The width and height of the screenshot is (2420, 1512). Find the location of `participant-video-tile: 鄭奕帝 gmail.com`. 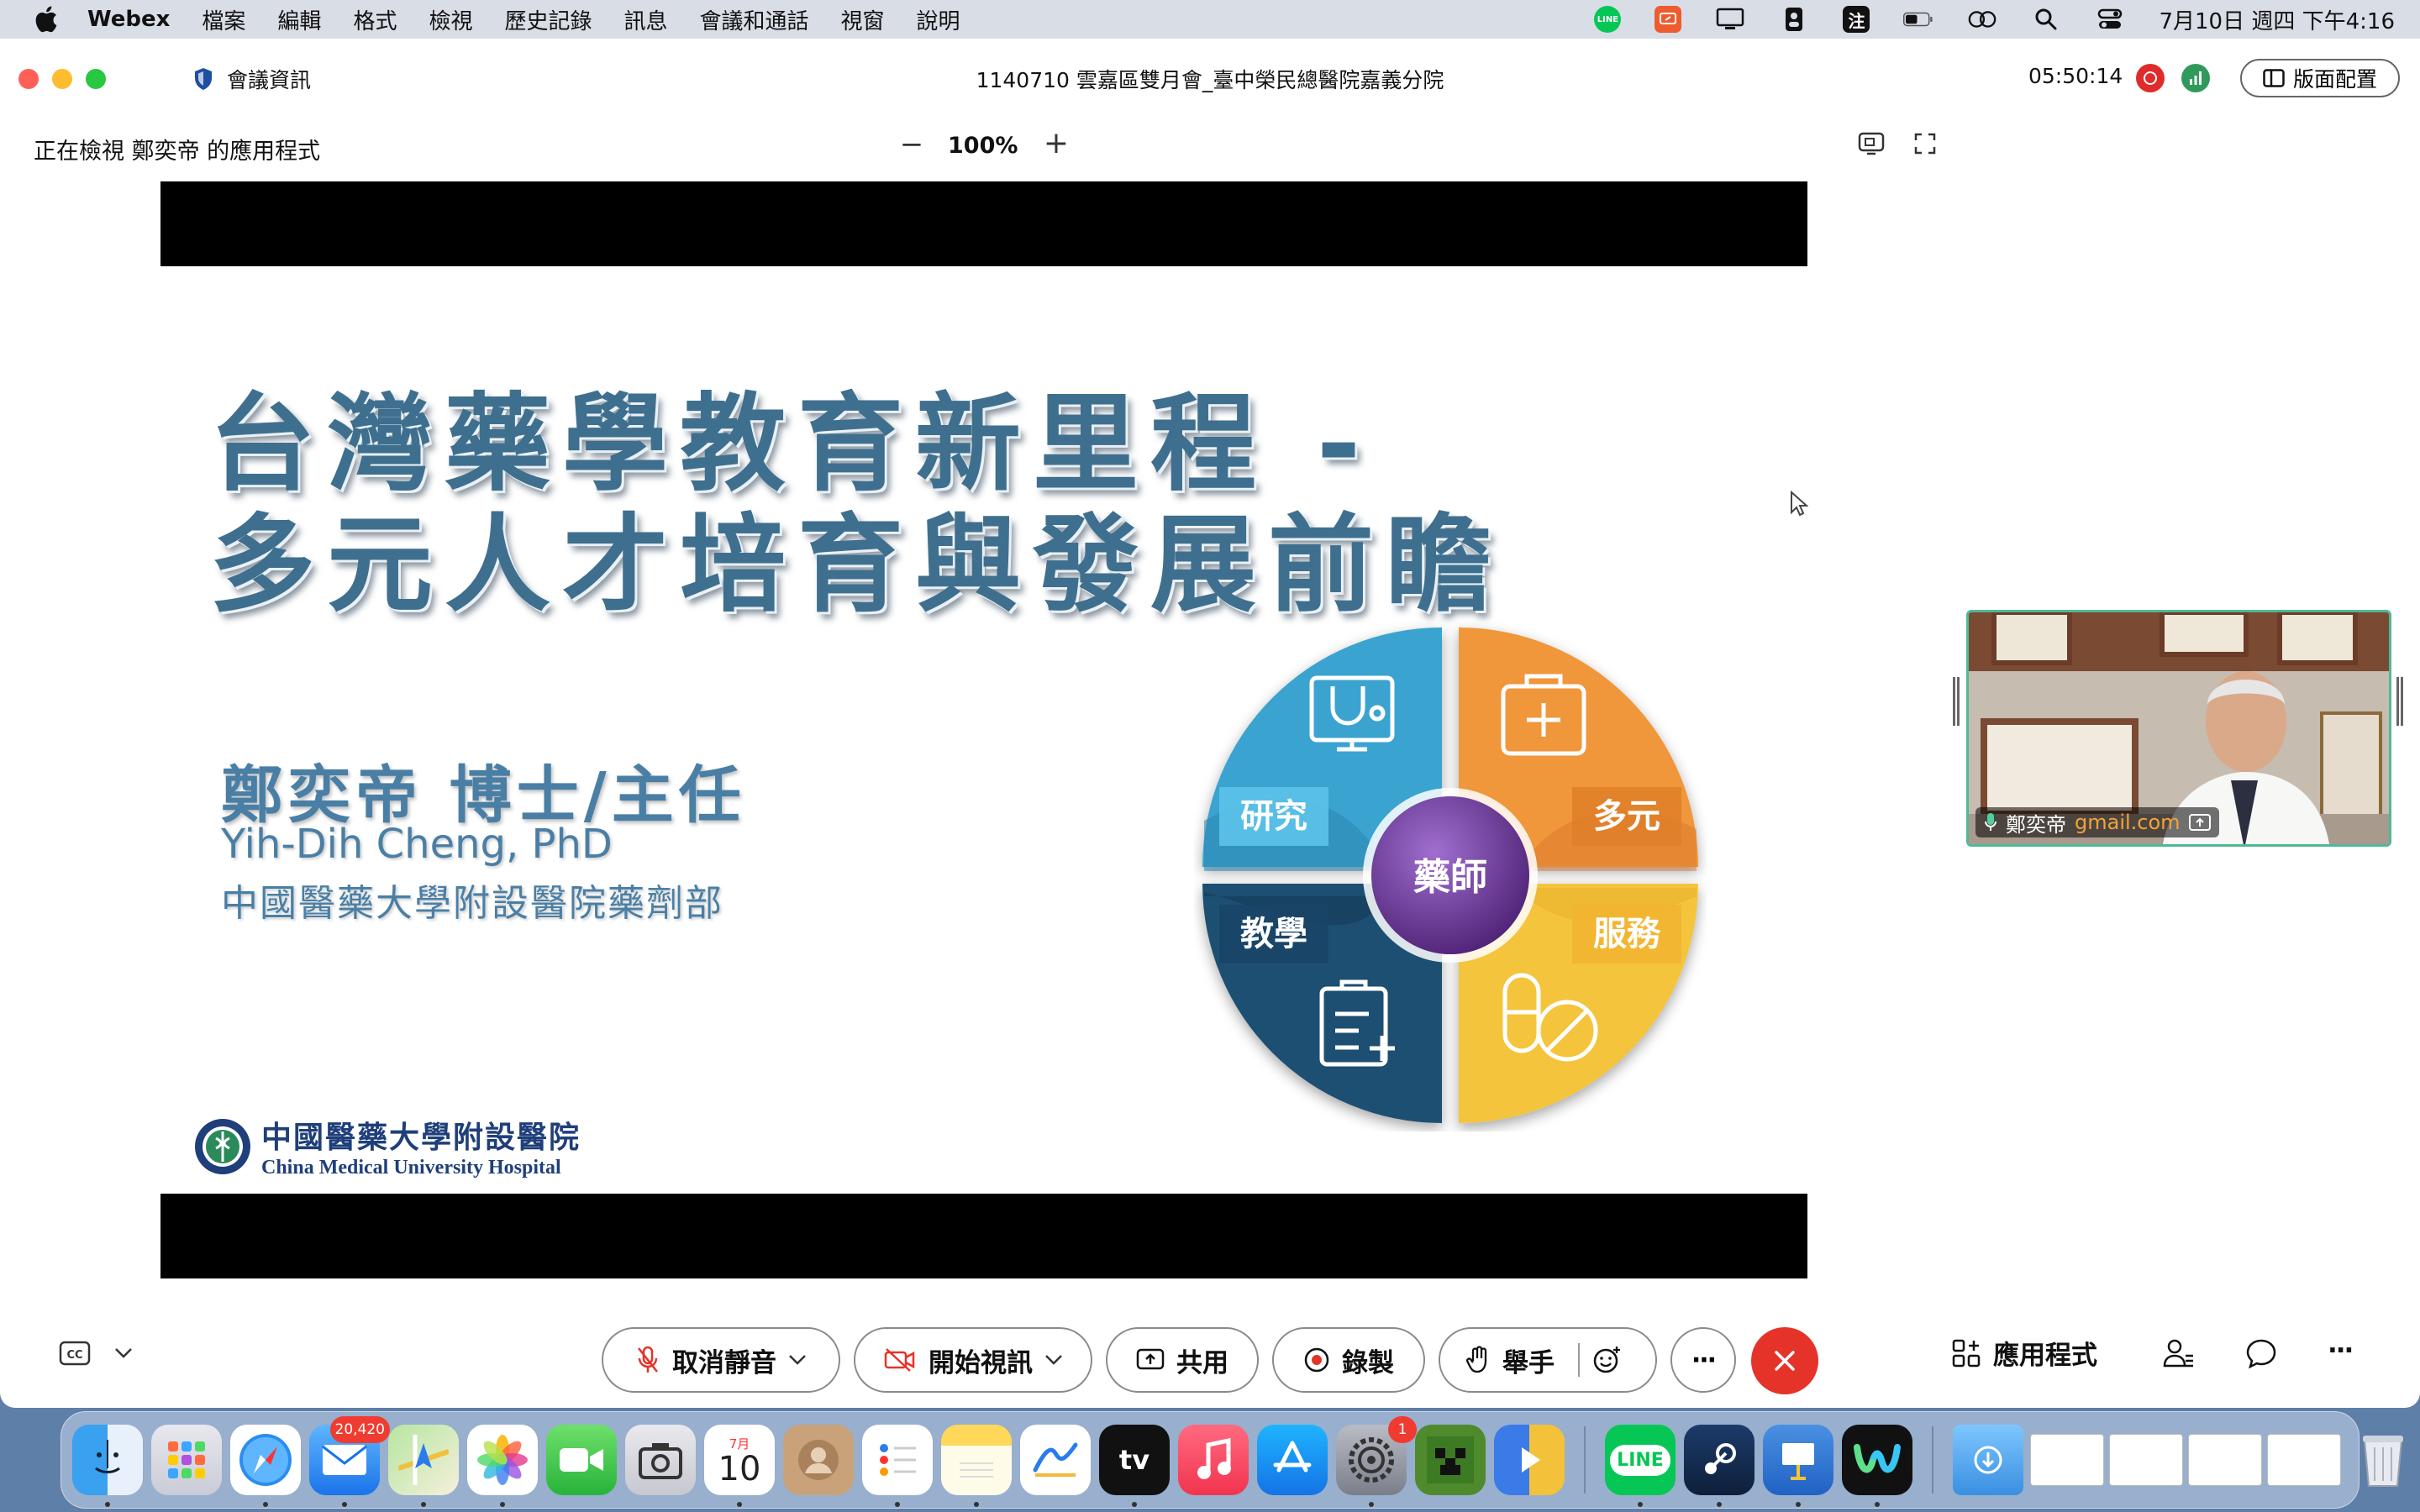

participant-video-tile: 鄭奕帝 gmail.com is located at coordinates (2178, 728).